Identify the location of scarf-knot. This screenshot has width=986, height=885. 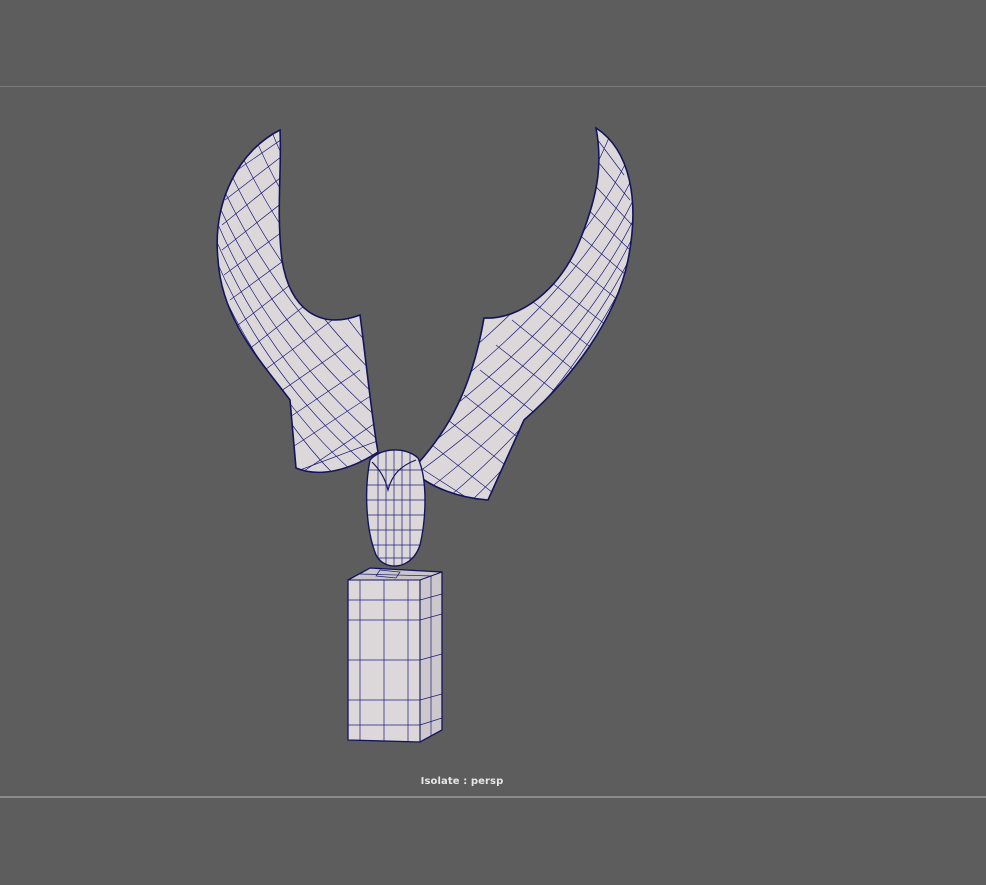
(395, 509).